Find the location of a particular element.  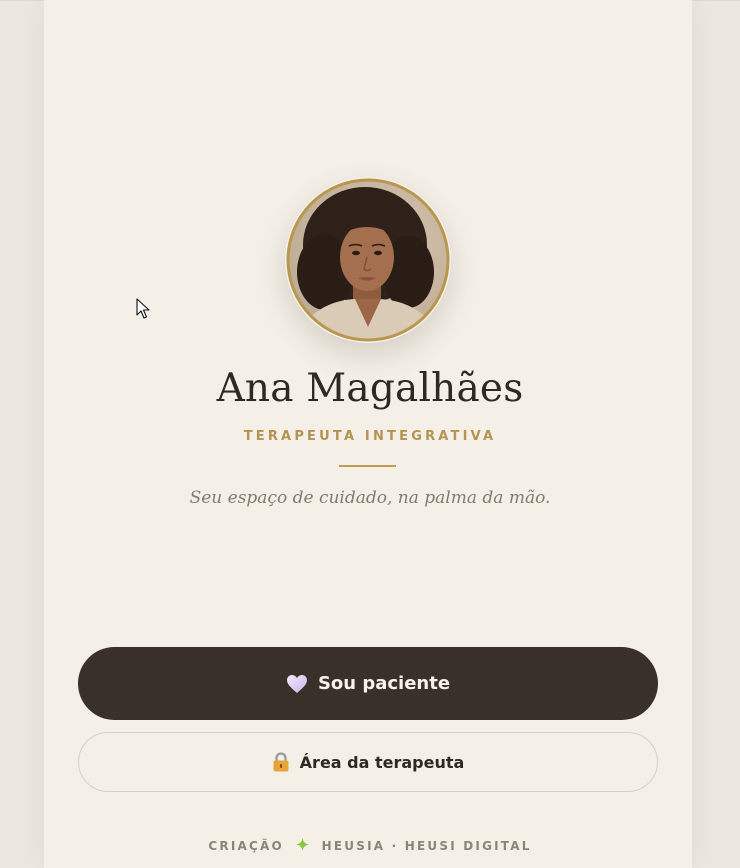

footer-brand: HEUSIA is located at coordinates (353, 846).